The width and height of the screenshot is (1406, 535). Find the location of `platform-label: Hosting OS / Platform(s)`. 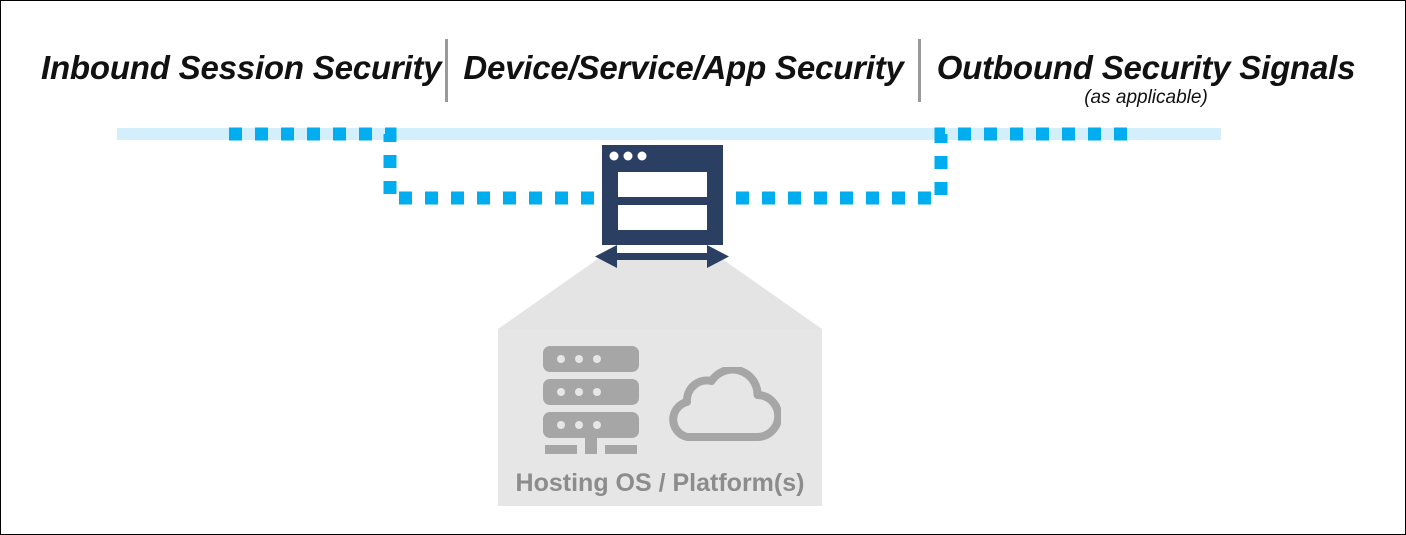

platform-label: Hosting OS / Platform(s) is located at coordinates (660, 483).